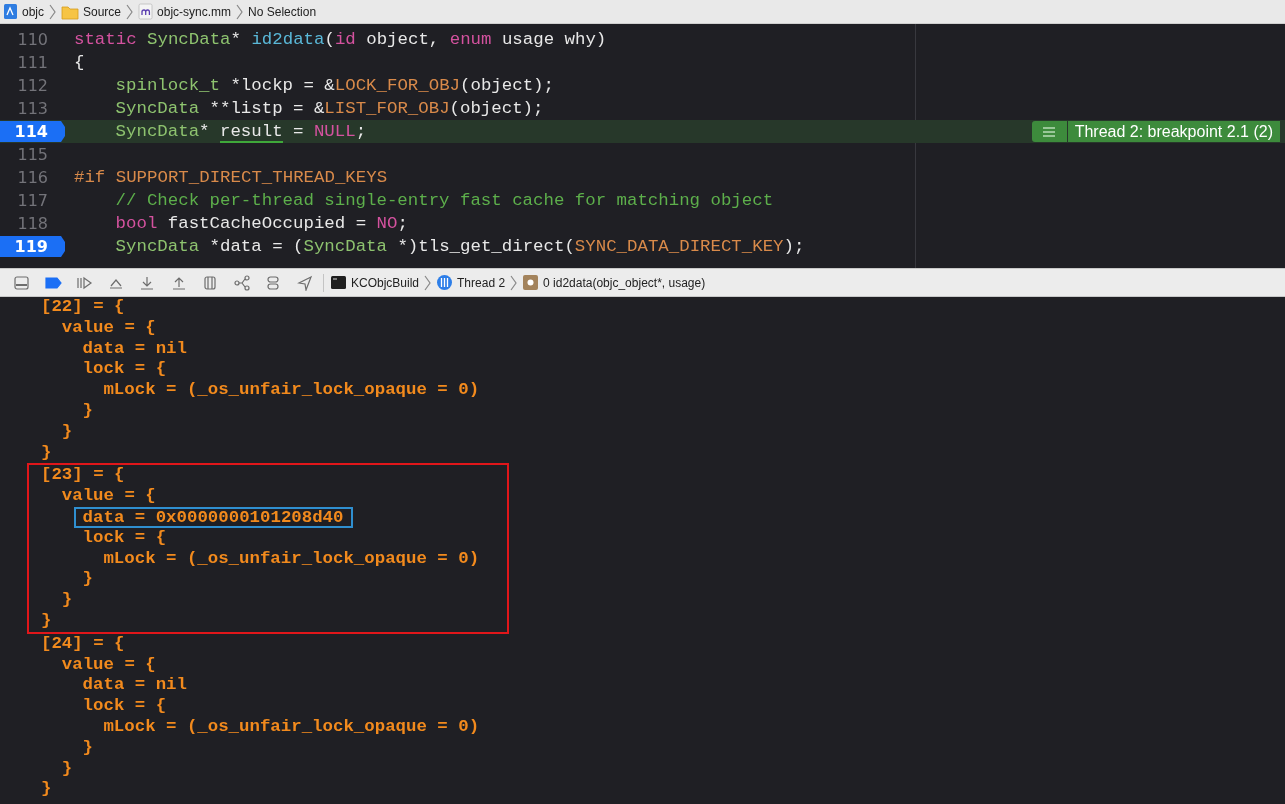  Describe the element at coordinates (1173, 131) in the screenshot. I see `breakpoint-label: Thread 2: breakpoint 2.1 (2)` at that location.